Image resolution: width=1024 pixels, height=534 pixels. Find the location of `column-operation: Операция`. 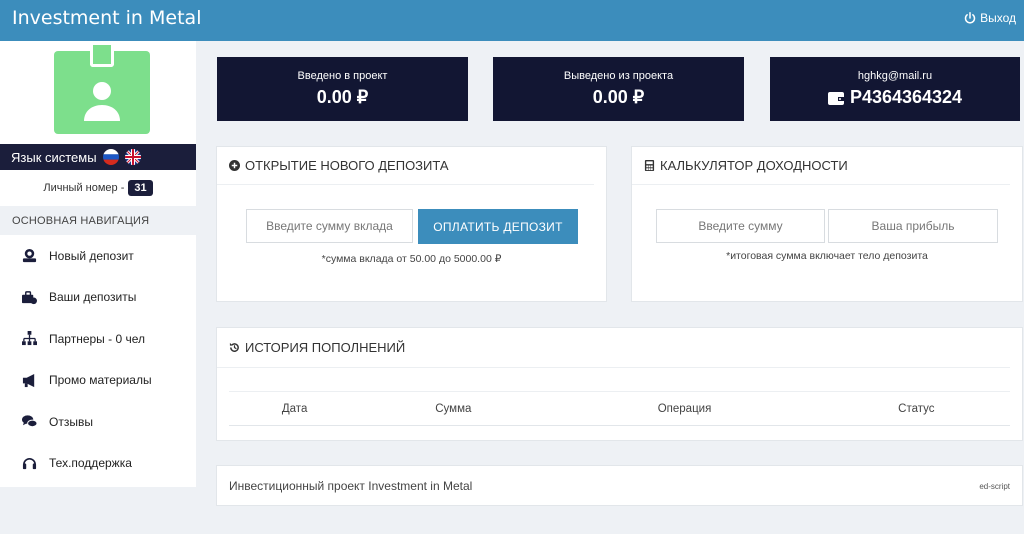

column-operation: Операция is located at coordinates (684, 408).